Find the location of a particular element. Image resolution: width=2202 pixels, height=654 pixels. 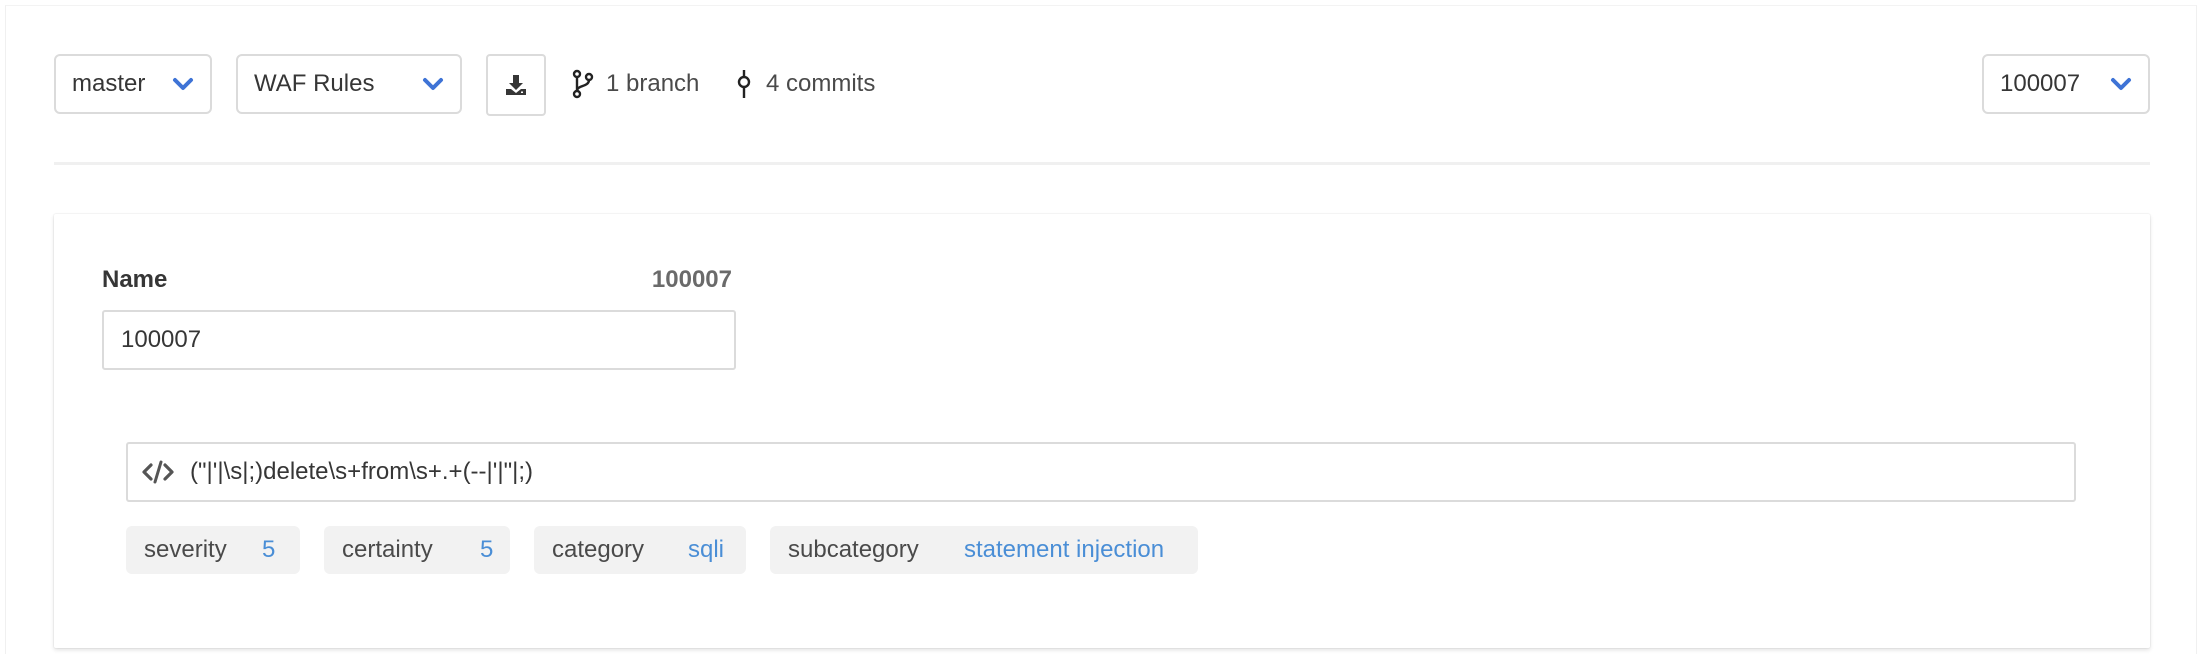

git-branch-icon is located at coordinates (583, 84).